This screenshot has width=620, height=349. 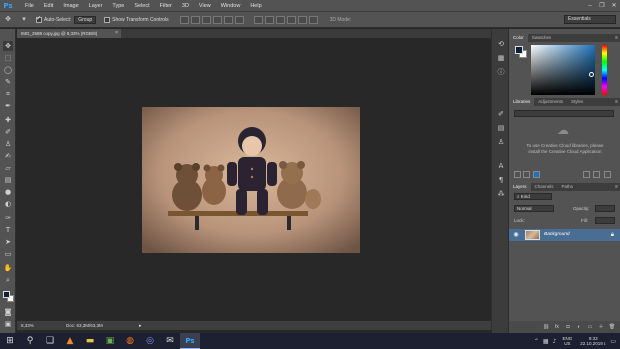 What do you see at coordinates (563, 70) in the screenshot?
I see `color-picker-field` at bounding box center [563, 70].